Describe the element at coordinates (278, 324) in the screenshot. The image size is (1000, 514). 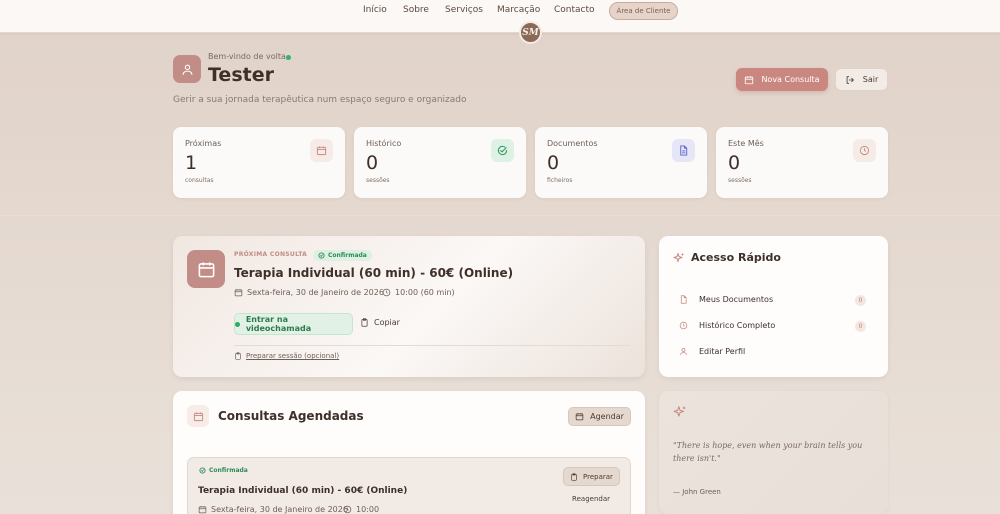
I see `join-video-call-label: Entrar na videochamada` at that location.